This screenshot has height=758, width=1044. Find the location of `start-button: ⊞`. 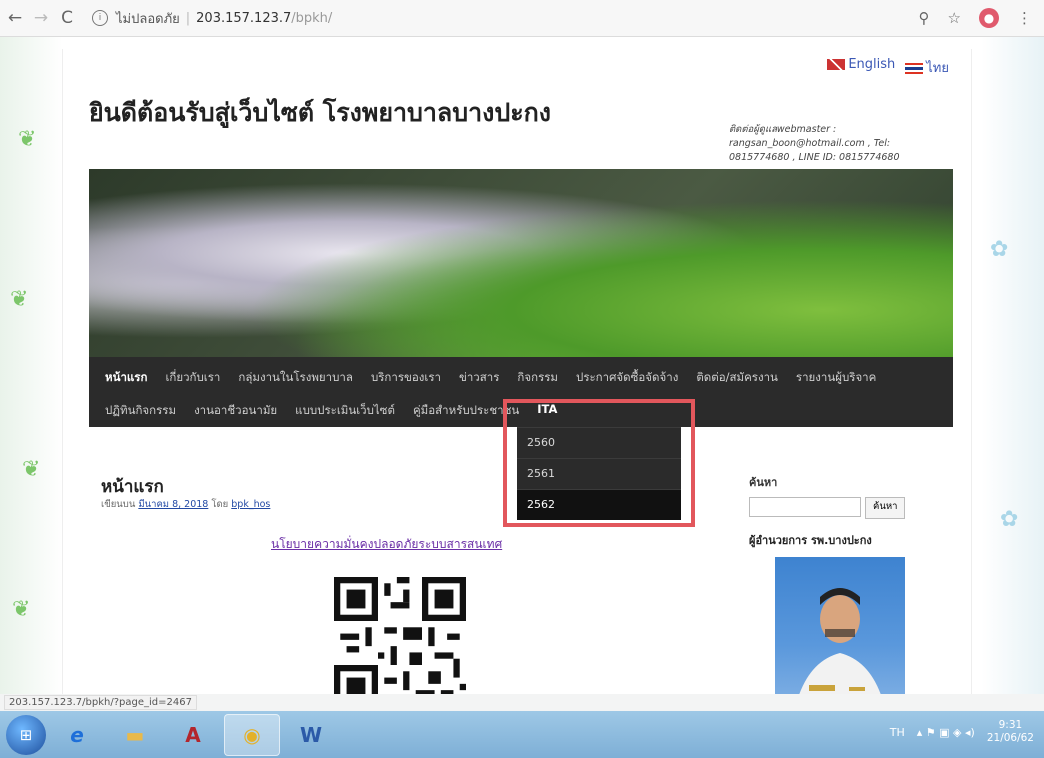

start-button: ⊞ is located at coordinates (26, 734).